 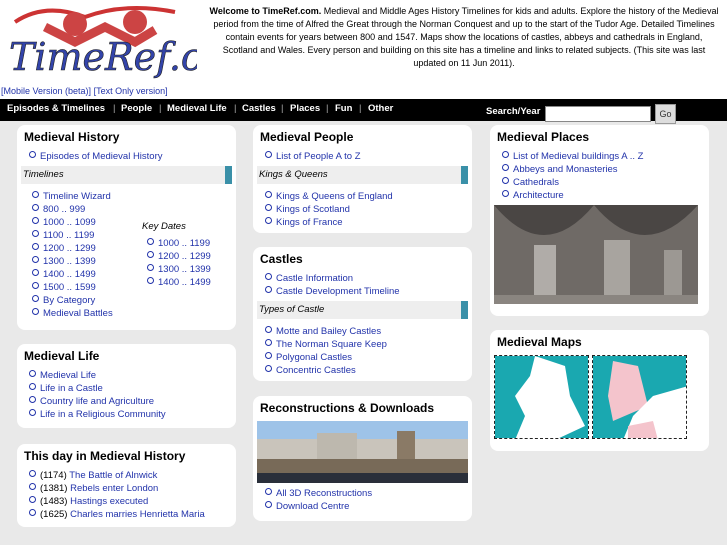 I want to click on recon-link: All 3D Reconstructions, so click(x=362, y=493).